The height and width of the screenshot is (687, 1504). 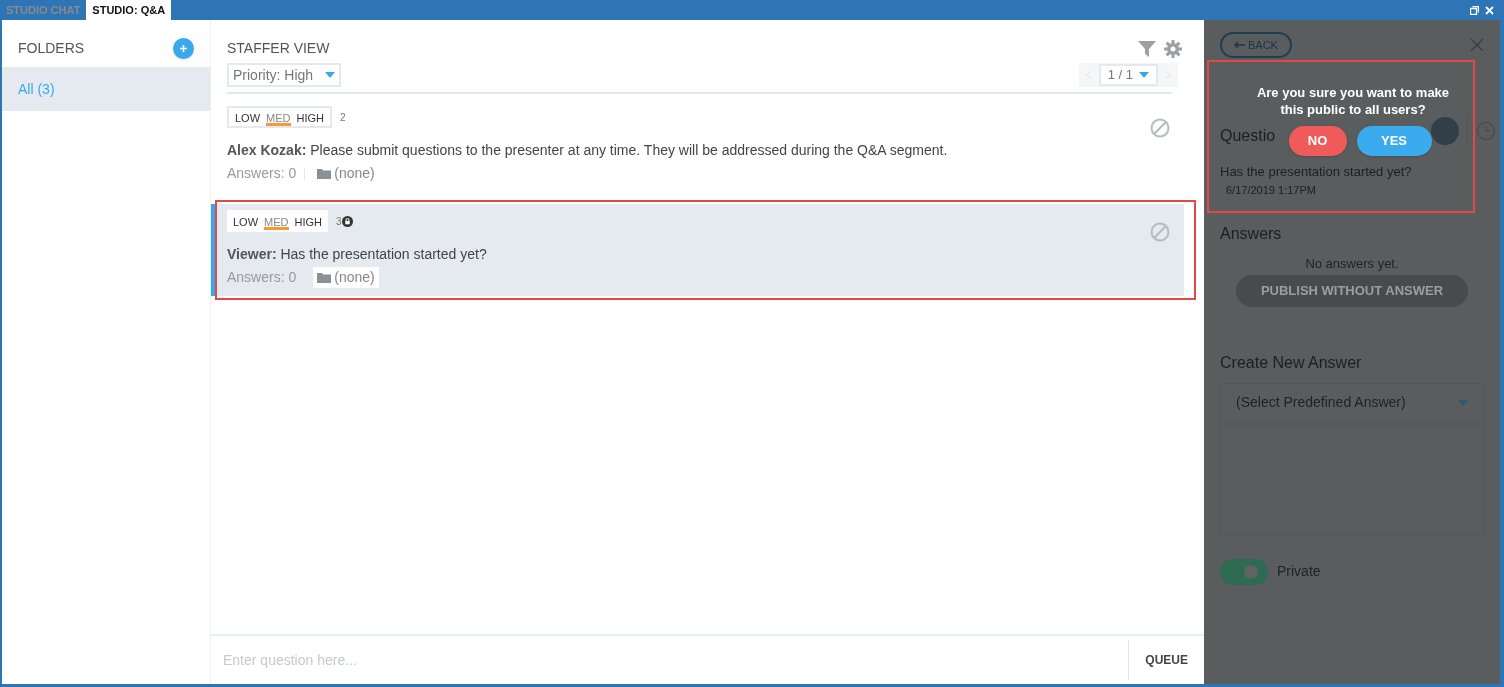 I want to click on yes-button: YES, so click(x=1394, y=141).